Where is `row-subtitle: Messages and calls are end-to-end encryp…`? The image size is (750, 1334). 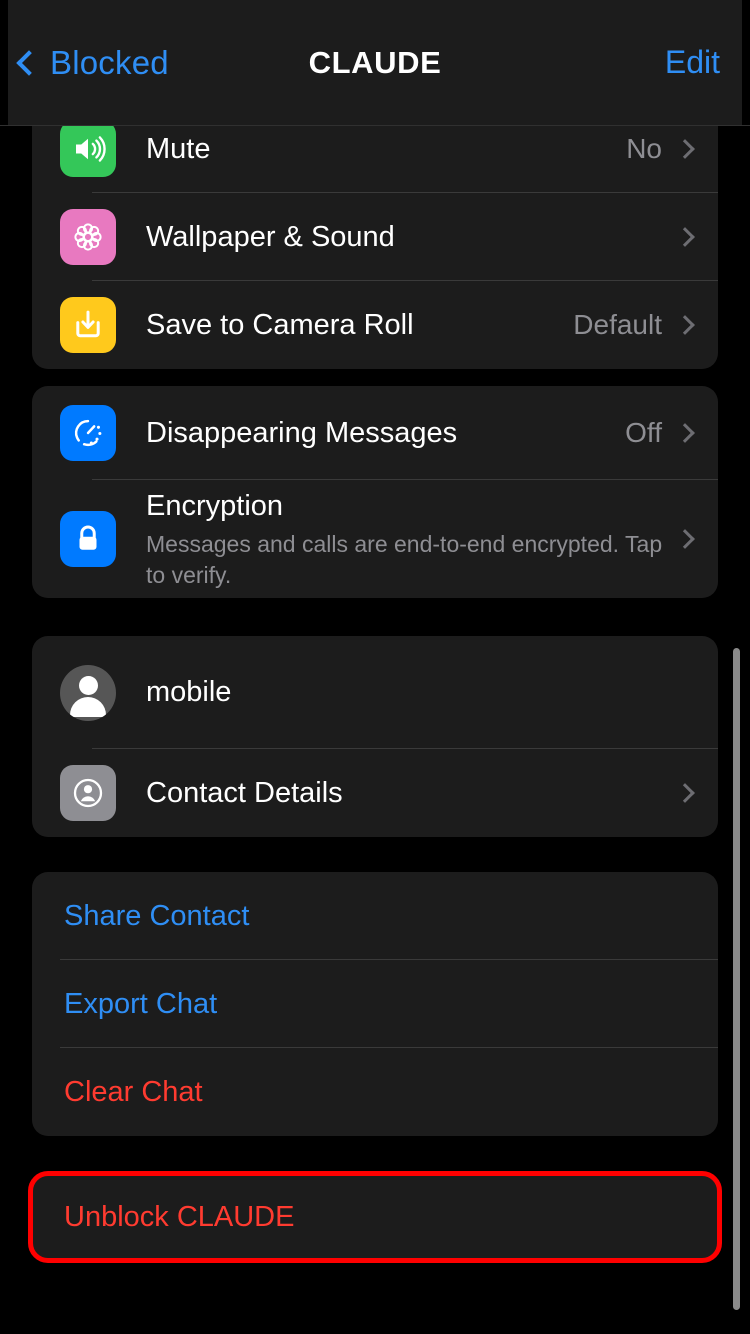 row-subtitle: Messages and calls are end-to-end encryp… is located at coordinates (404, 559).